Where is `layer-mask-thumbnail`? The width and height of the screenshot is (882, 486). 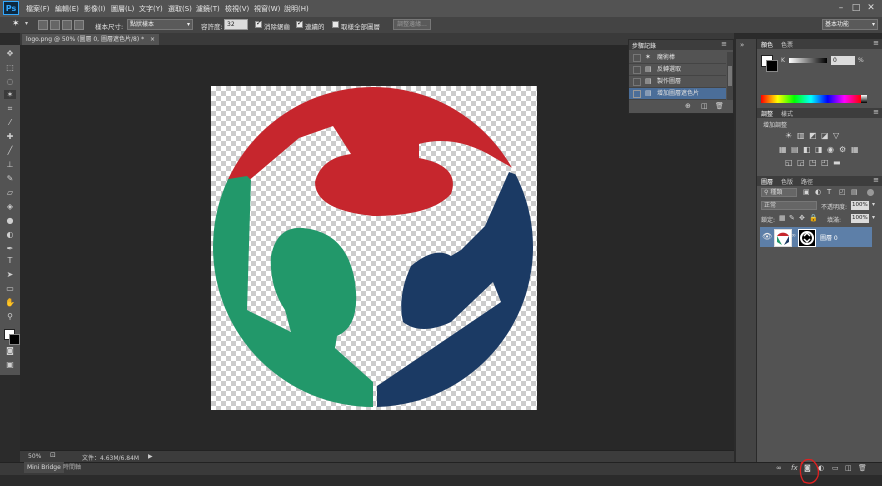 layer-mask-thumbnail is located at coordinates (807, 238).